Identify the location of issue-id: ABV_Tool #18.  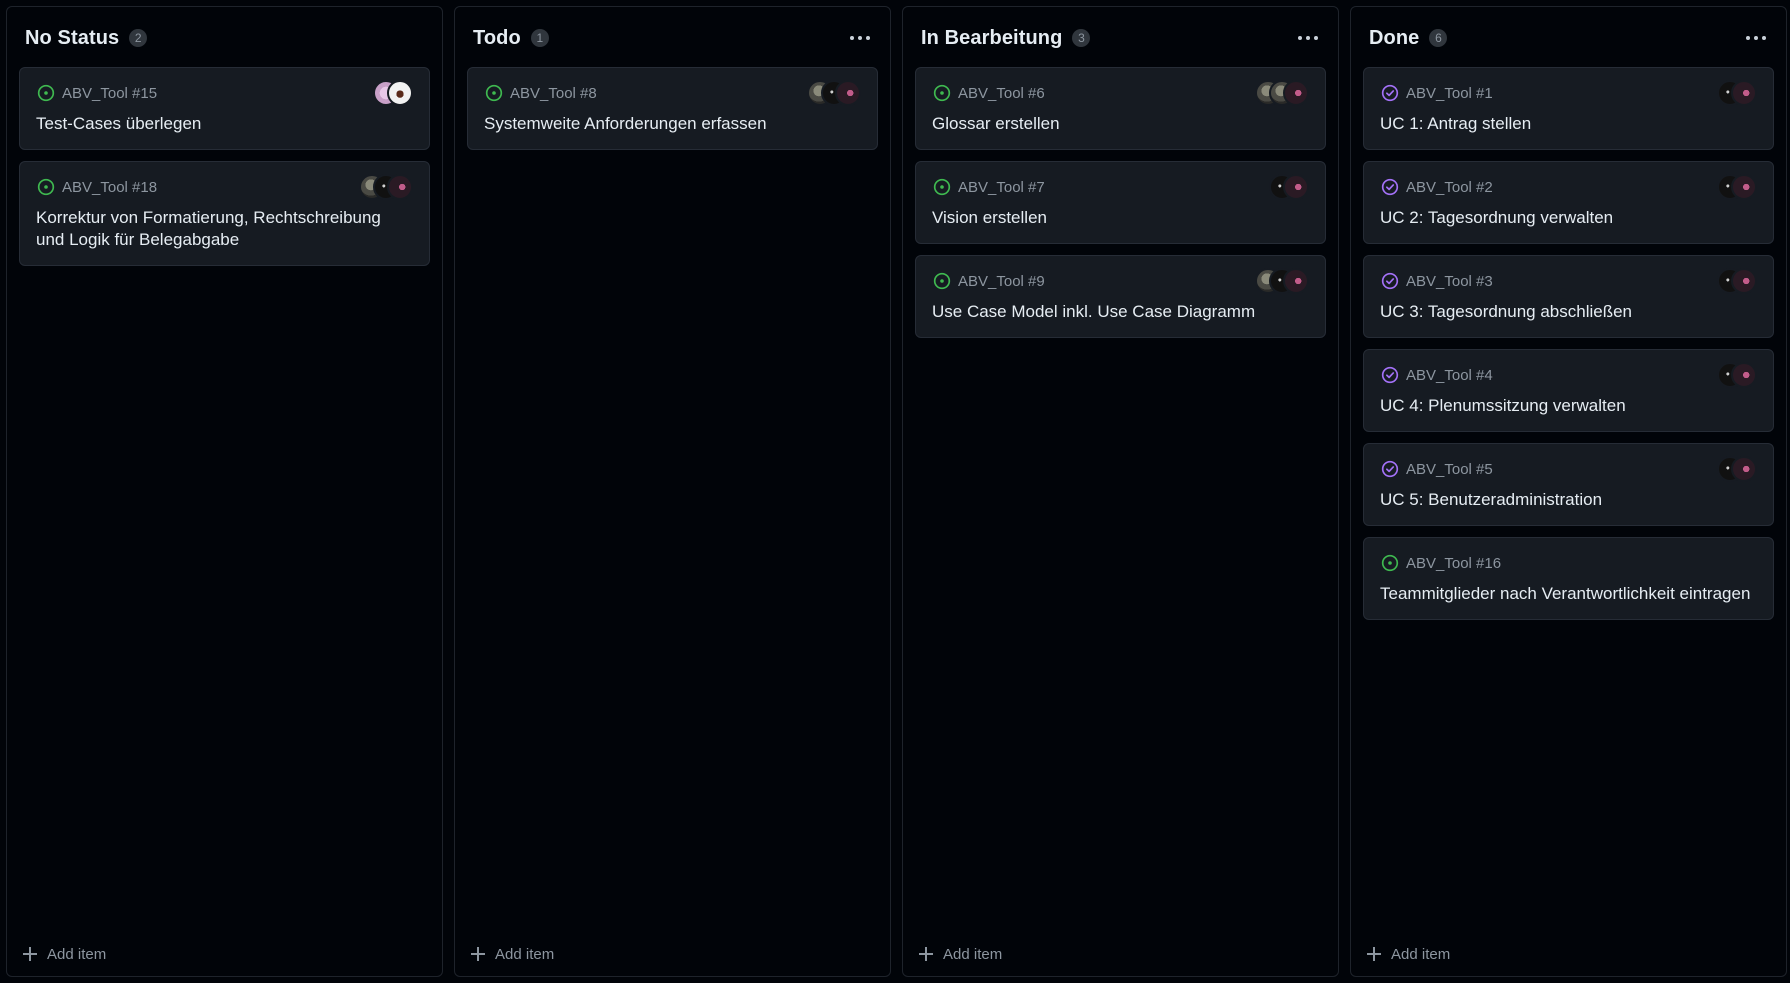
(110, 187).